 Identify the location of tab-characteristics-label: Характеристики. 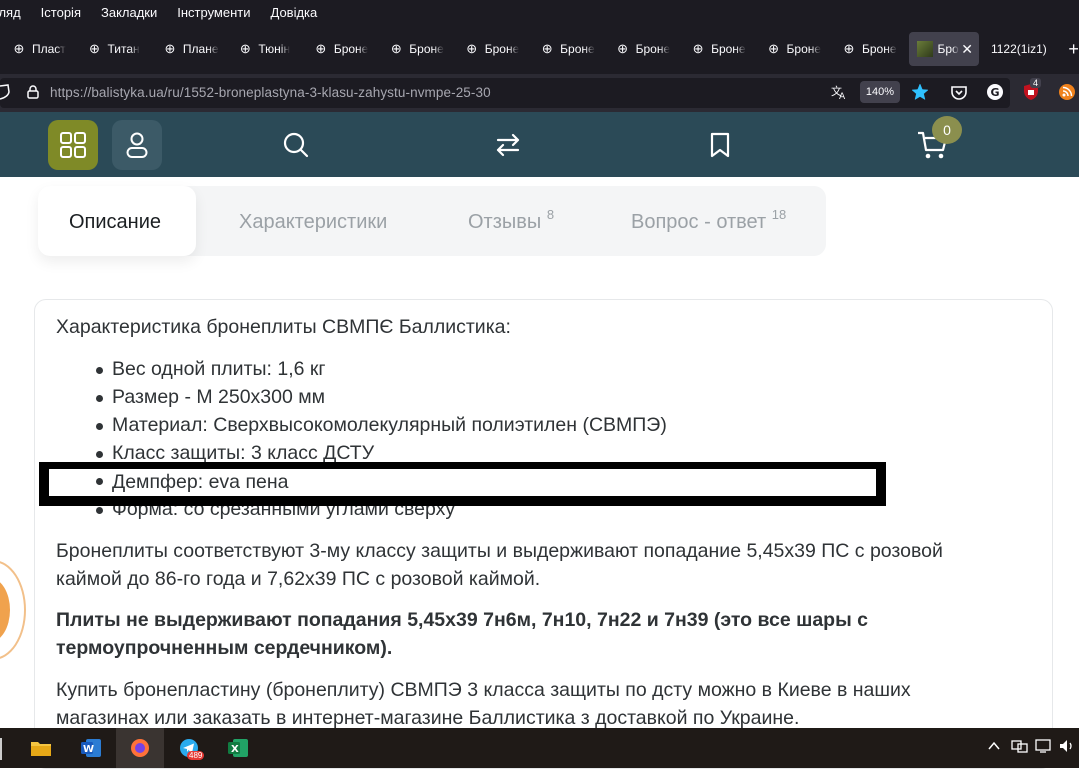
(313, 222).